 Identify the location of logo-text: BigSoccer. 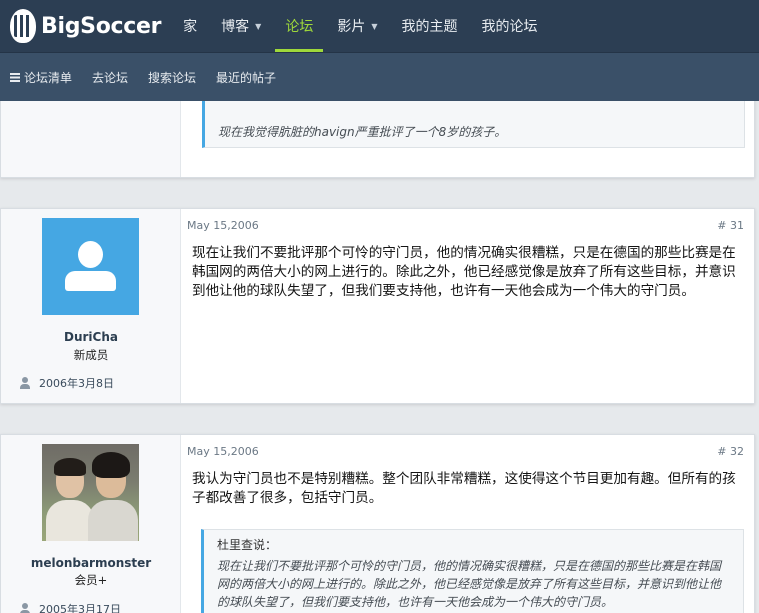
(101, 26).